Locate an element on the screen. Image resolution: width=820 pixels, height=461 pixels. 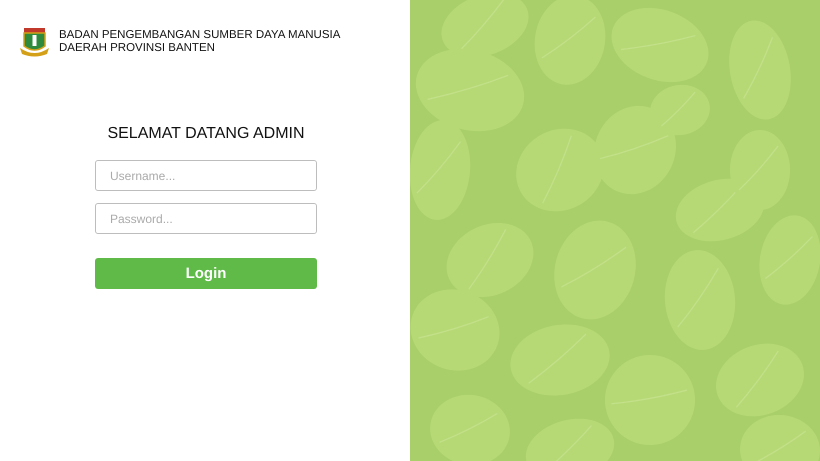
organization-name: DAERAH PROVINSI BANTEN is located at coordinates (137, 48).